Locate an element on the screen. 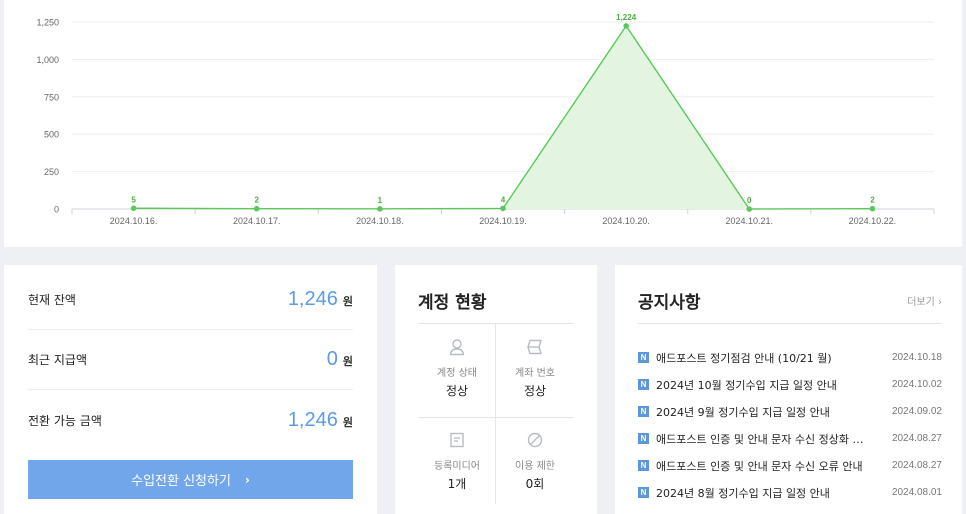  bank-icon is located at coordinates (534, 347).